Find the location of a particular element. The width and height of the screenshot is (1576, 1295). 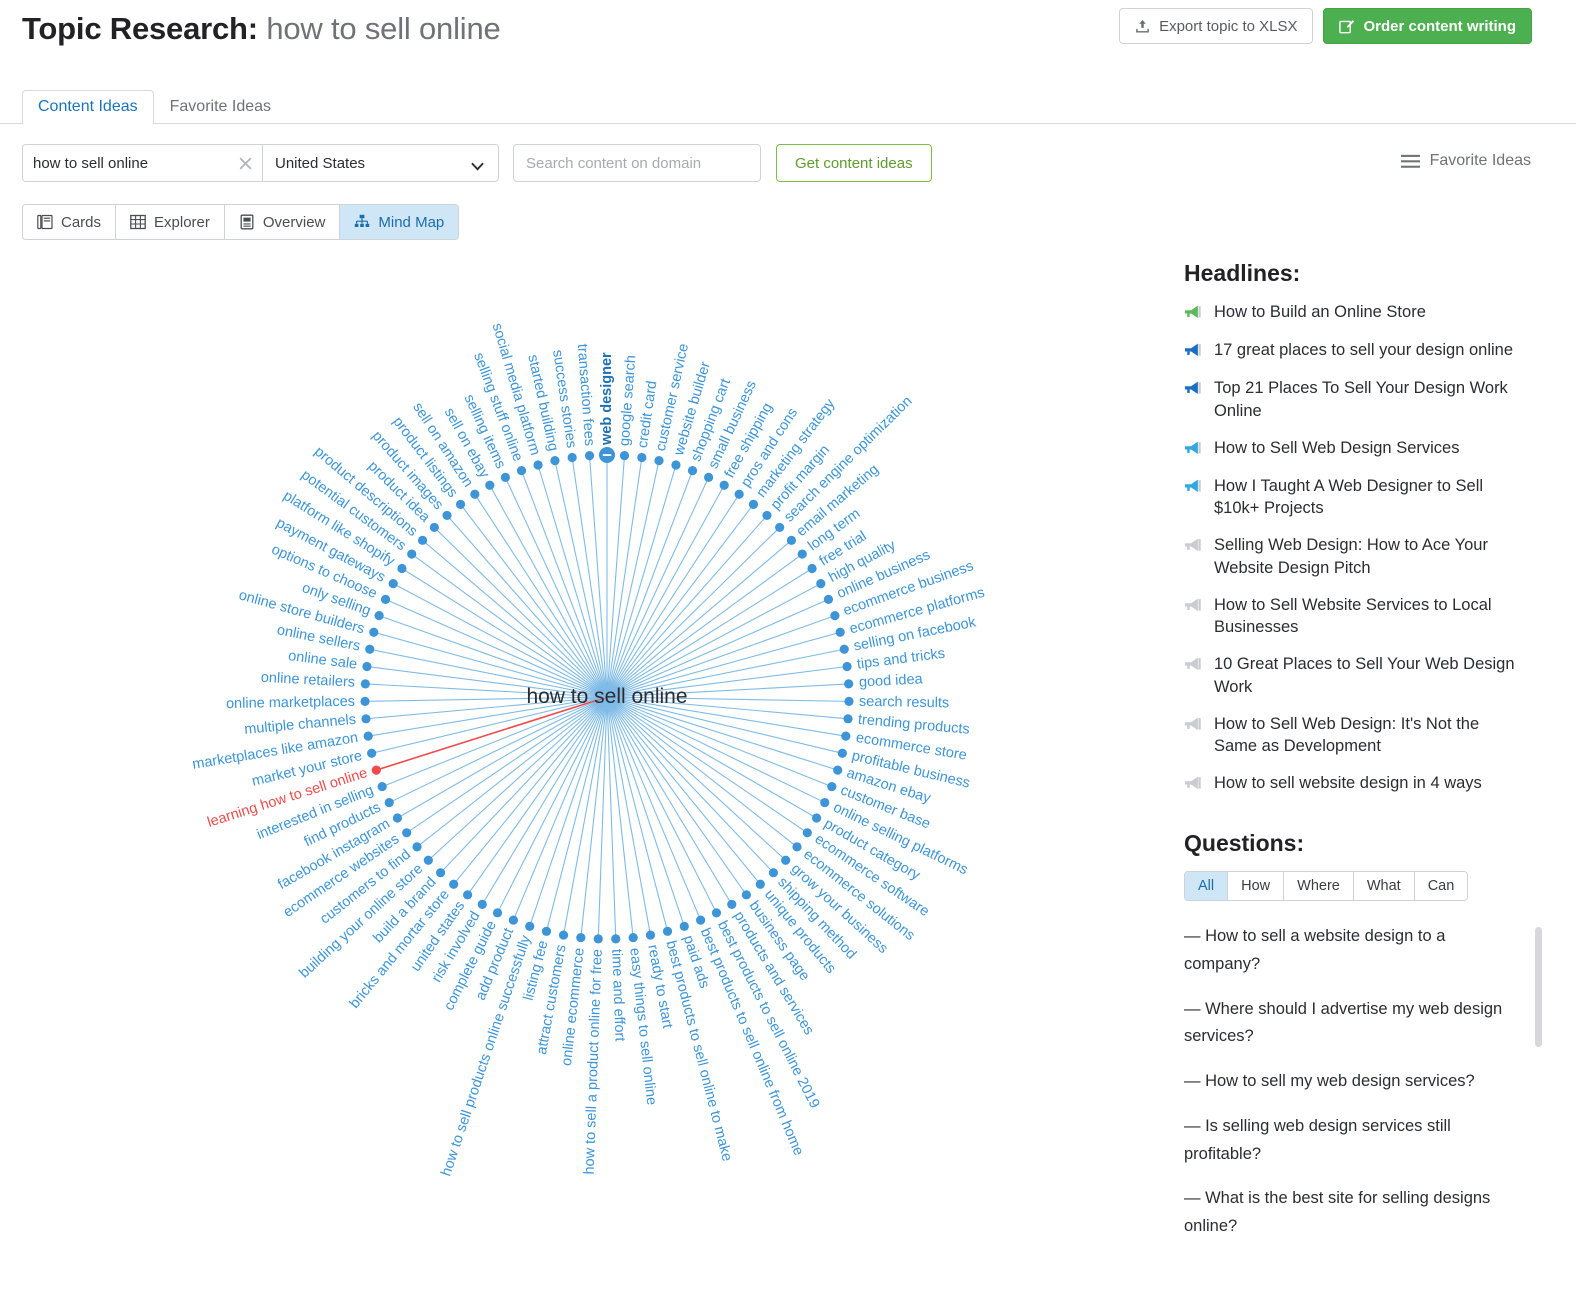

headline-item: How to Build an Online Store is located at coordinates (1355, 313).